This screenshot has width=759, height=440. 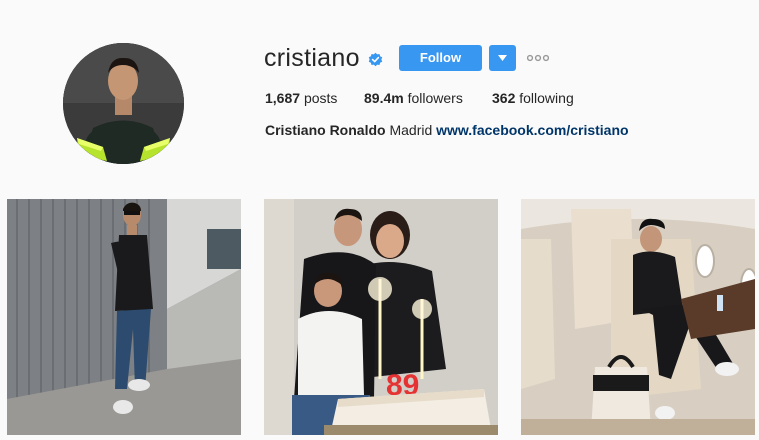 I want to click on suggestions-dropdown-button, so click(x=502, y=58).